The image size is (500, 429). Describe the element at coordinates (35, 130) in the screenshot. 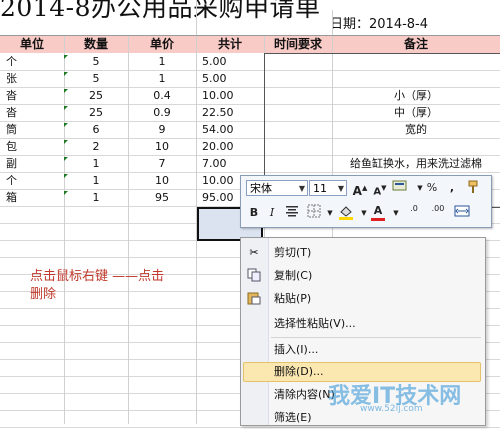

I see `cell-unit: 筒` at that location.